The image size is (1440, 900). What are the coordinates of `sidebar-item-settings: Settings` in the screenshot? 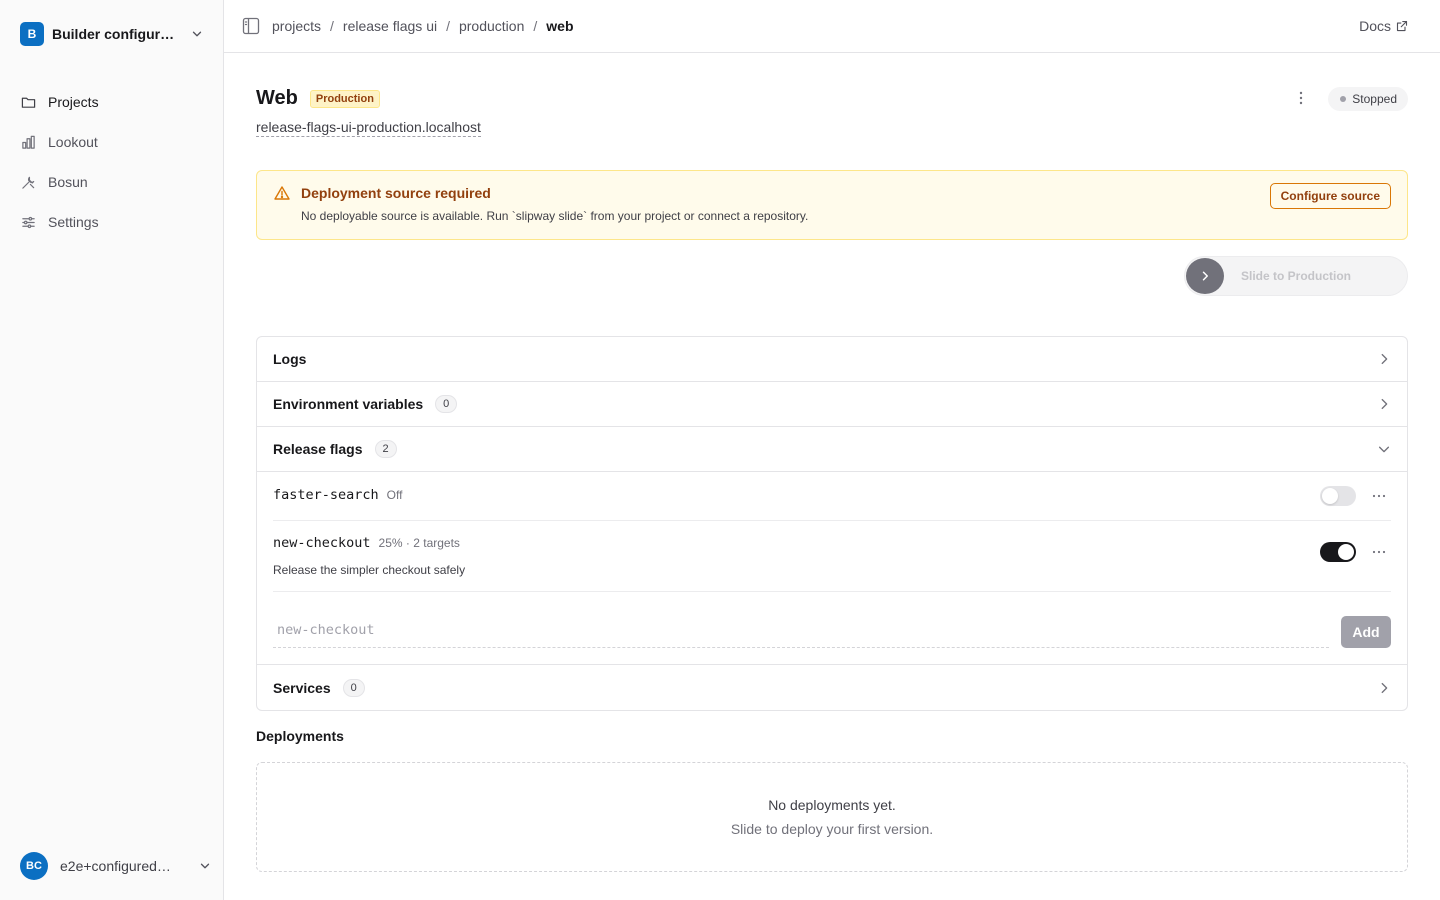 It's located at (112, 222).